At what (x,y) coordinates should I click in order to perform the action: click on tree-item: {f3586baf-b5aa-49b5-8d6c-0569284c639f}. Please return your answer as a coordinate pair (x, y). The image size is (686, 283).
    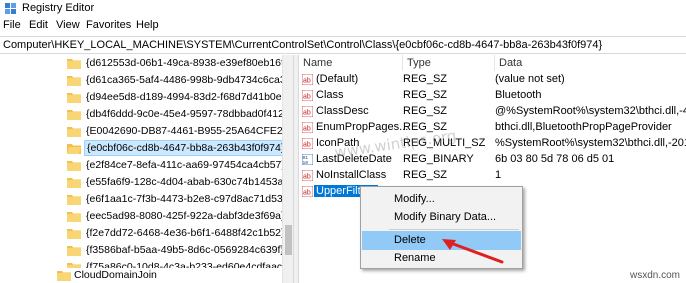
    Looking at the image, I should click on (142, 250).